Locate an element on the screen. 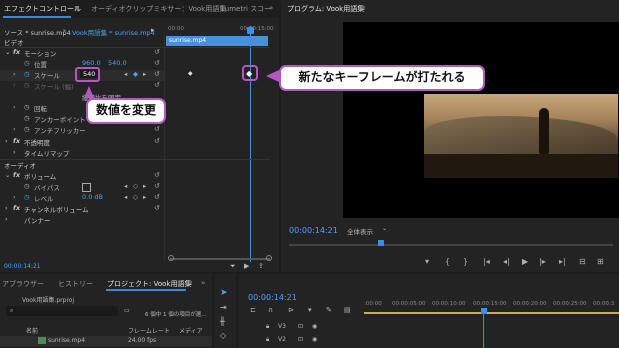  settings-wrench-icon: ✎ is located at coordinates (329, 310).